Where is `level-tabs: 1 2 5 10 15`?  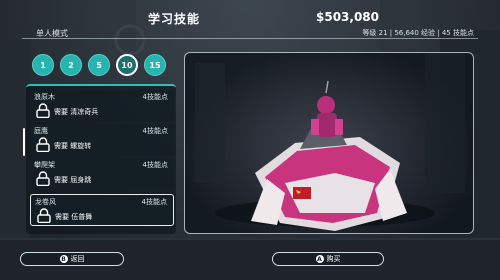 level-tabs: 1 2 5 10 15 is located at coordinates (99, 65).